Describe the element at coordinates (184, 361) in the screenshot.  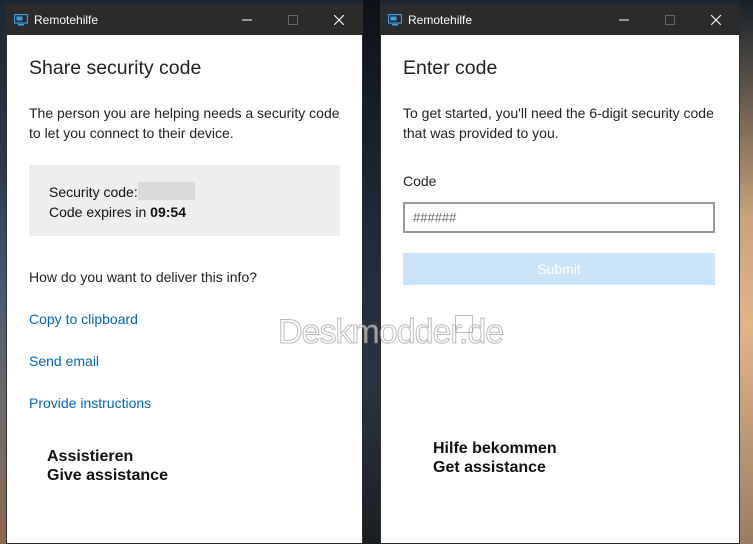
I see `send-email-link: Send email` at that location.